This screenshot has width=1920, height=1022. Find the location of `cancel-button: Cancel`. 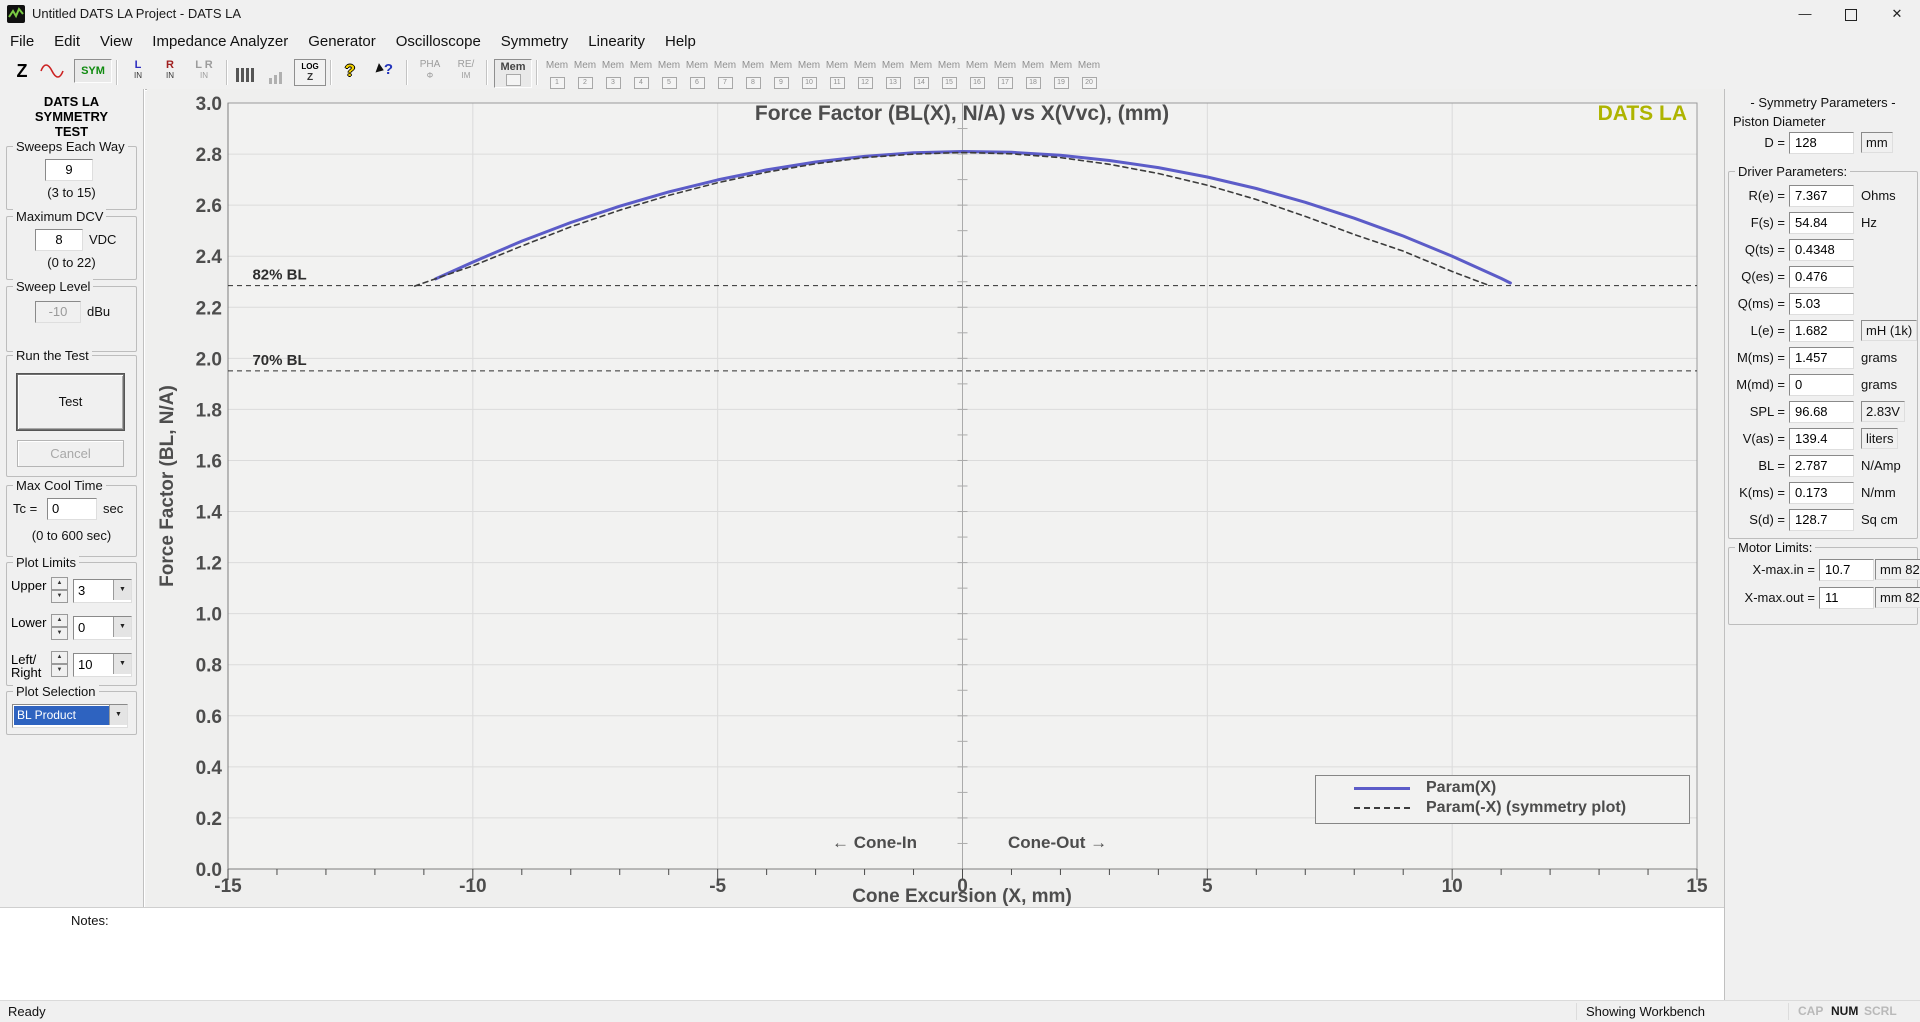

cancel-button: Cancel is located at coordinates (70, 453).